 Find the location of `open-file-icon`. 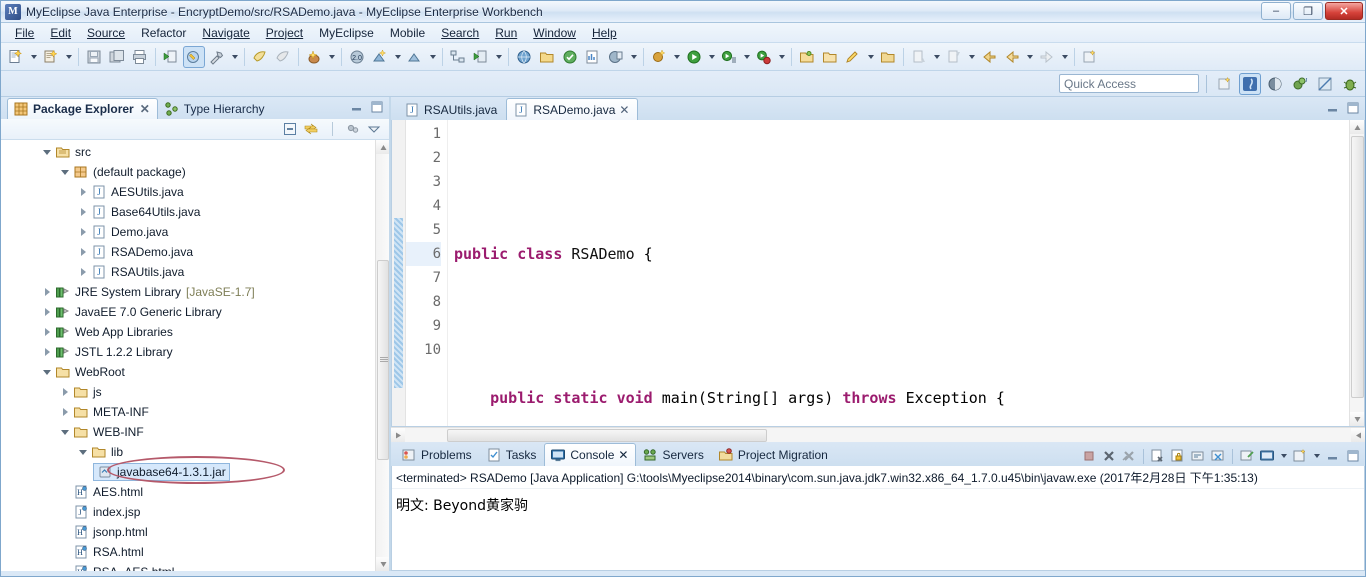

open-file-icon is located at coordinates (830, 57).